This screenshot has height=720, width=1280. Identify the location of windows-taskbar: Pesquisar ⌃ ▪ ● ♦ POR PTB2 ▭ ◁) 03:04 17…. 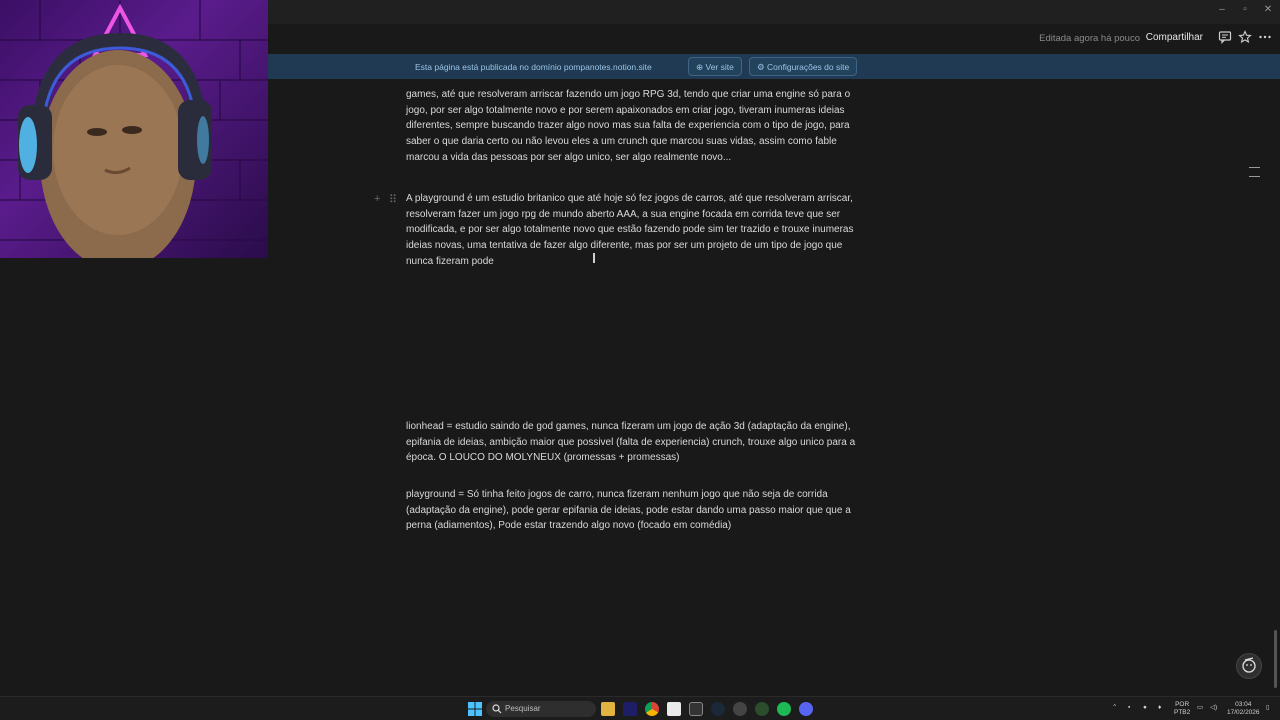
(640, 708).